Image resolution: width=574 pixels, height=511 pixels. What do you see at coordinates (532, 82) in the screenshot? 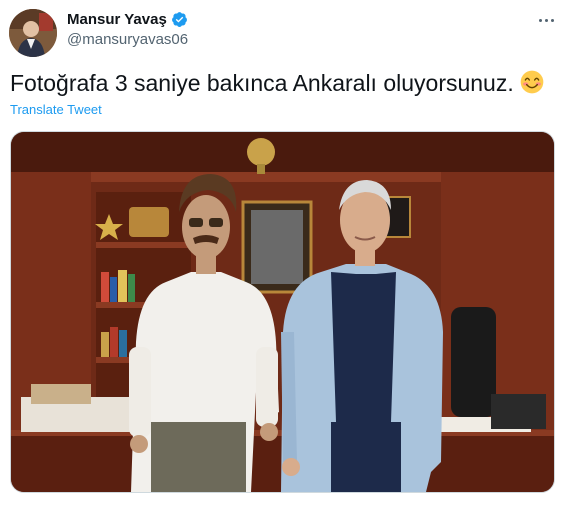
I see `smiling-face-emoji-icon` at bounding box center [532, 82].